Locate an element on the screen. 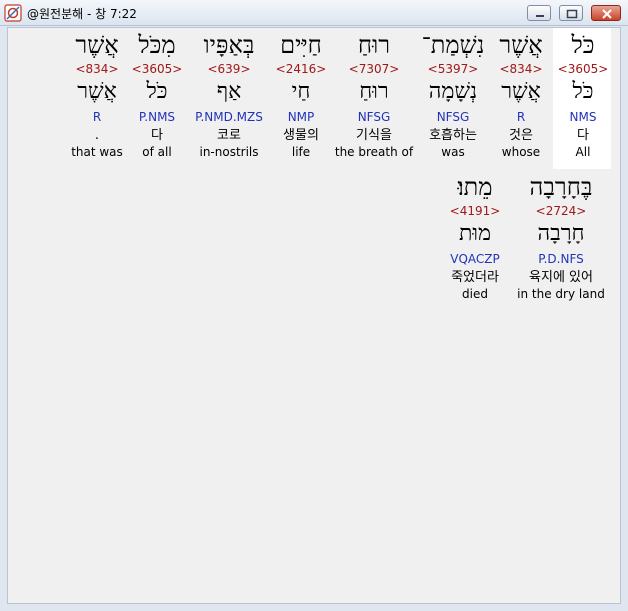  window-title: @원전분해 - 창 7:22 is located at coordinates (82, 14).